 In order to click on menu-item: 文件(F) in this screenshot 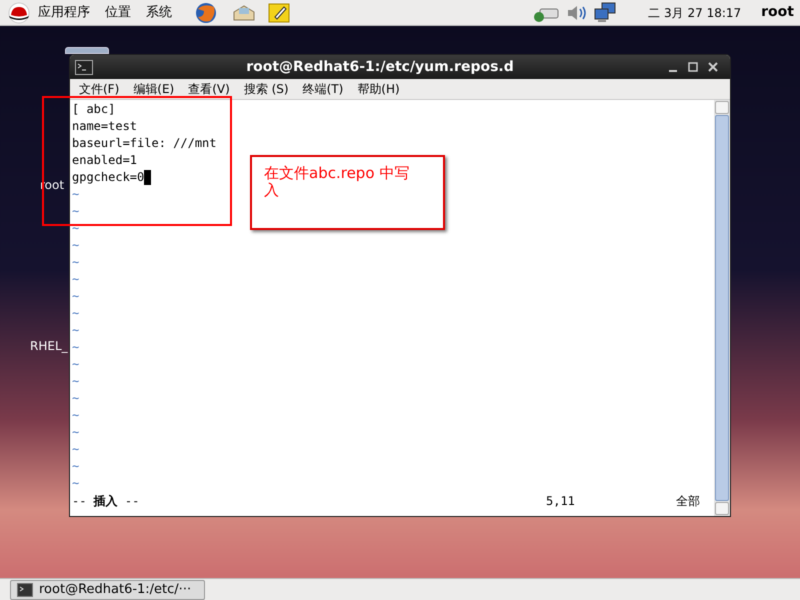, I will do `click(99, 89)`.